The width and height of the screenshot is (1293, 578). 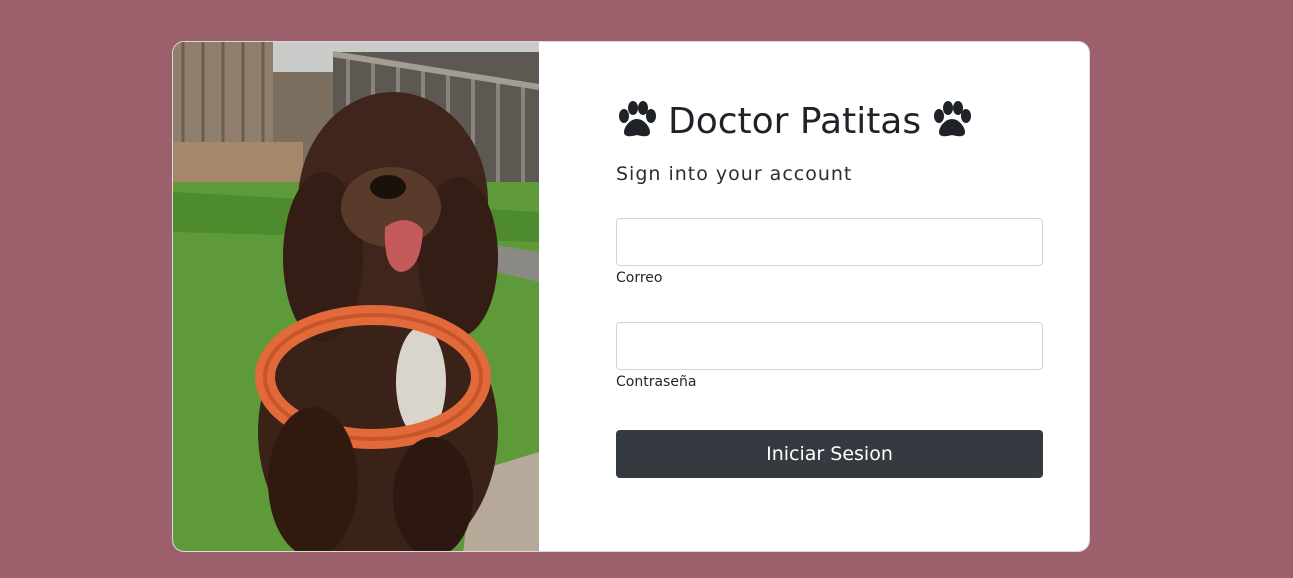 I want to click on subtitle: Sign into your account, so click(x=734, y=174).